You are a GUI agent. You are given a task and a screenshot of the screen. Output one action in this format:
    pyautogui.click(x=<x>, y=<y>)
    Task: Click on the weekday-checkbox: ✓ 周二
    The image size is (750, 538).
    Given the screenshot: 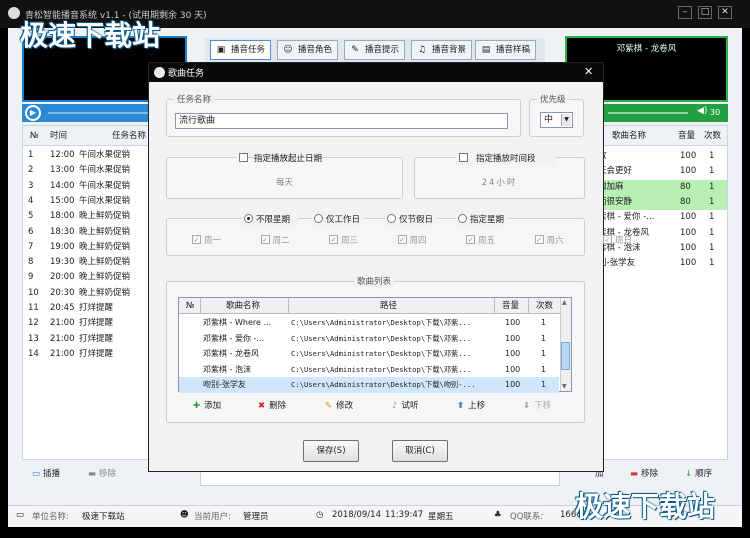 What is the action you would take?
    pyautogui.click(x=280, y=240)
    